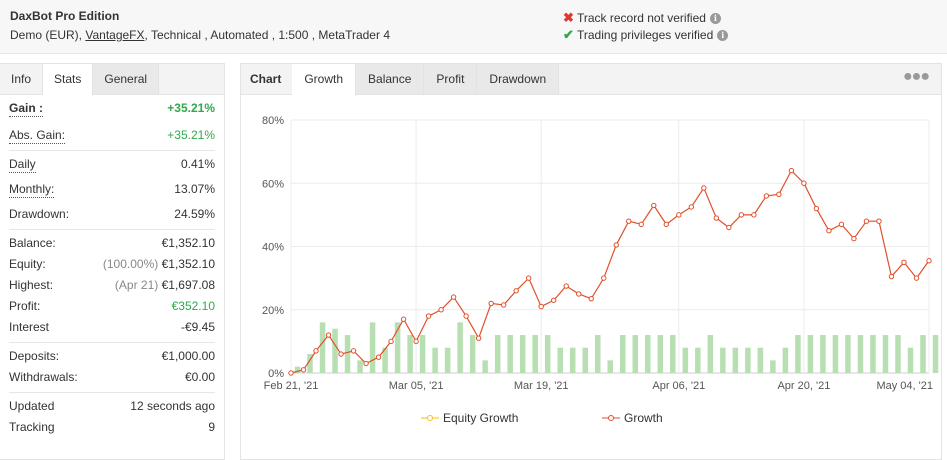  I want to click on deposits-label: Deposits:, so click(34, 356).